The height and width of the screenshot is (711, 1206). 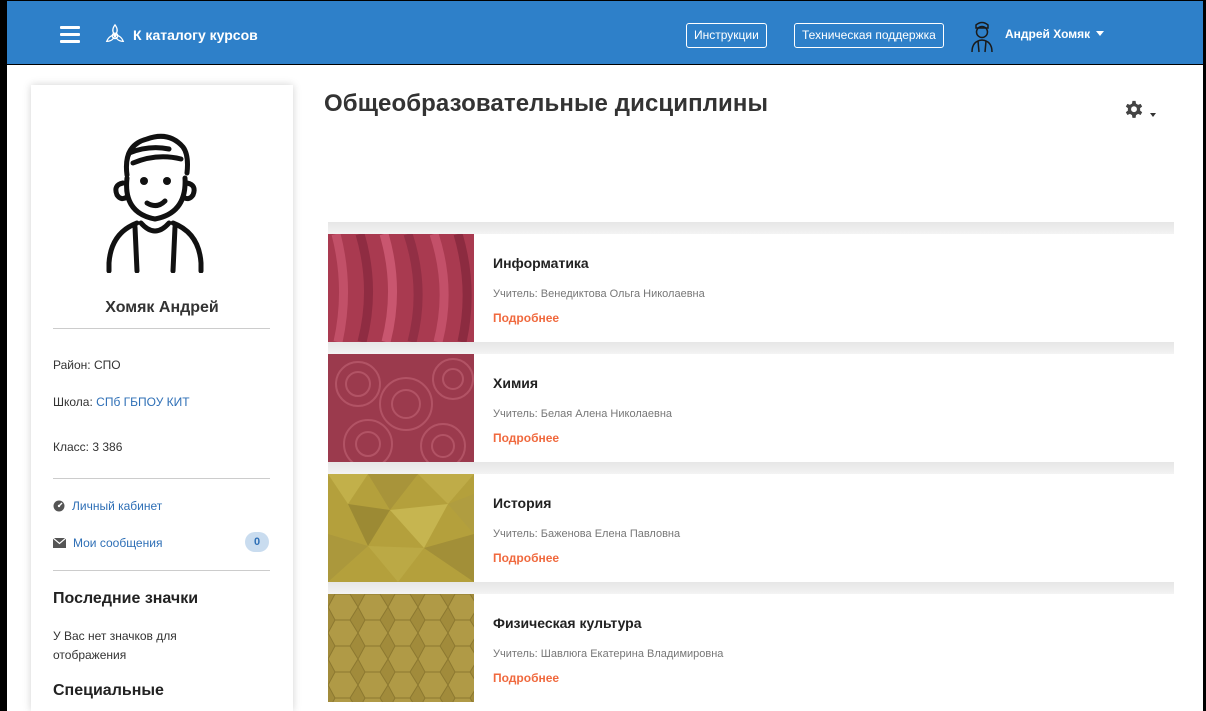 I want to click on special-heading: Специальные, so click(x=108, y=690).